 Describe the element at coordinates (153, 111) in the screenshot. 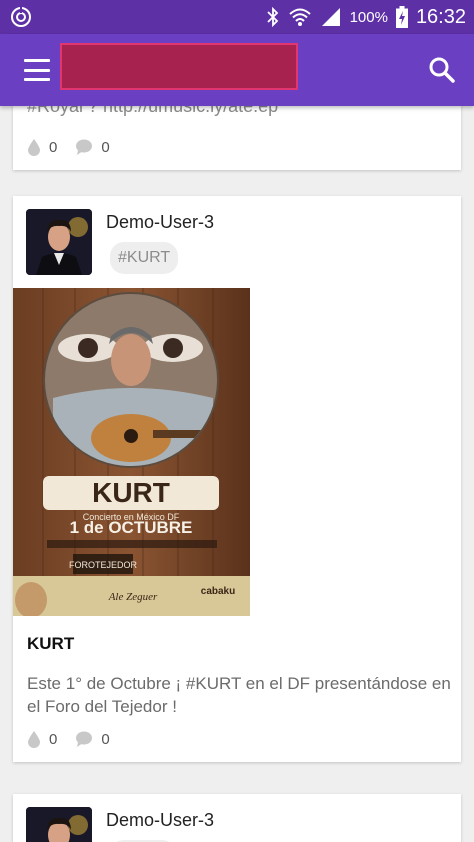

I see `post-snippet: #Royal ? http://umusic.ly/ate.ep` at that location.